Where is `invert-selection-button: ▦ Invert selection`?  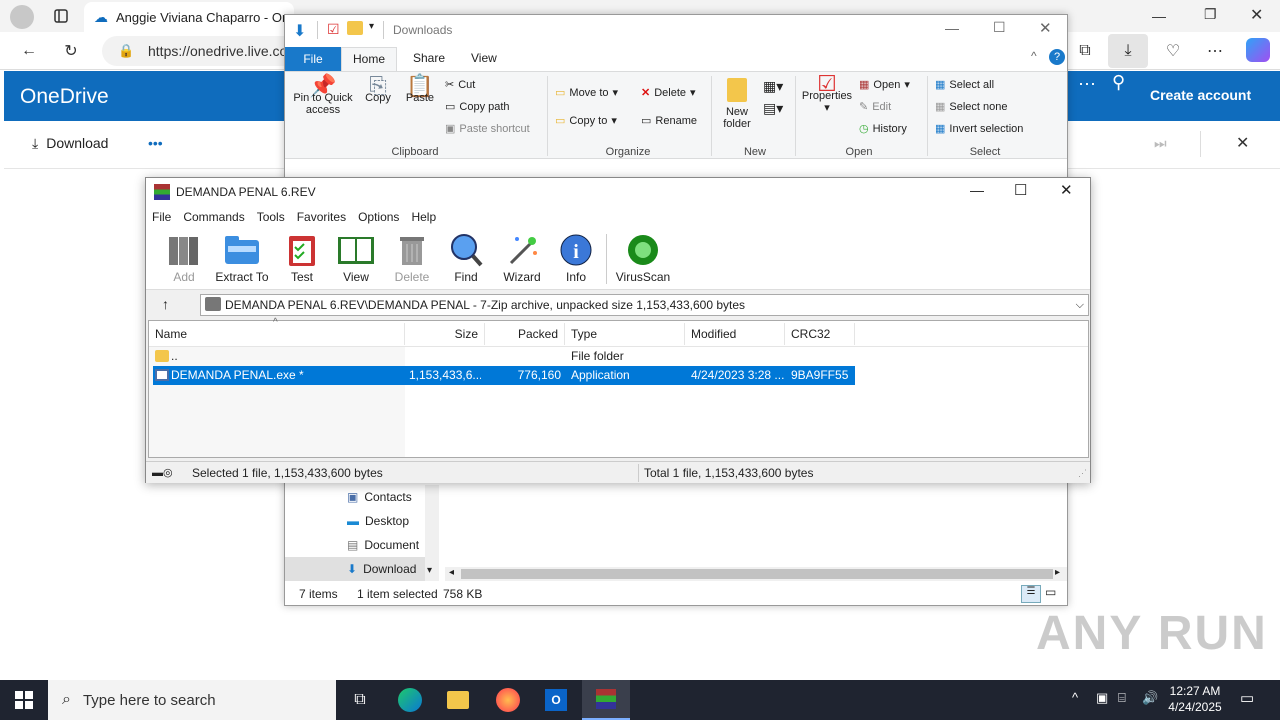 invert-selection-button: ▦ Invert selection is located at coordinates (979, 129).